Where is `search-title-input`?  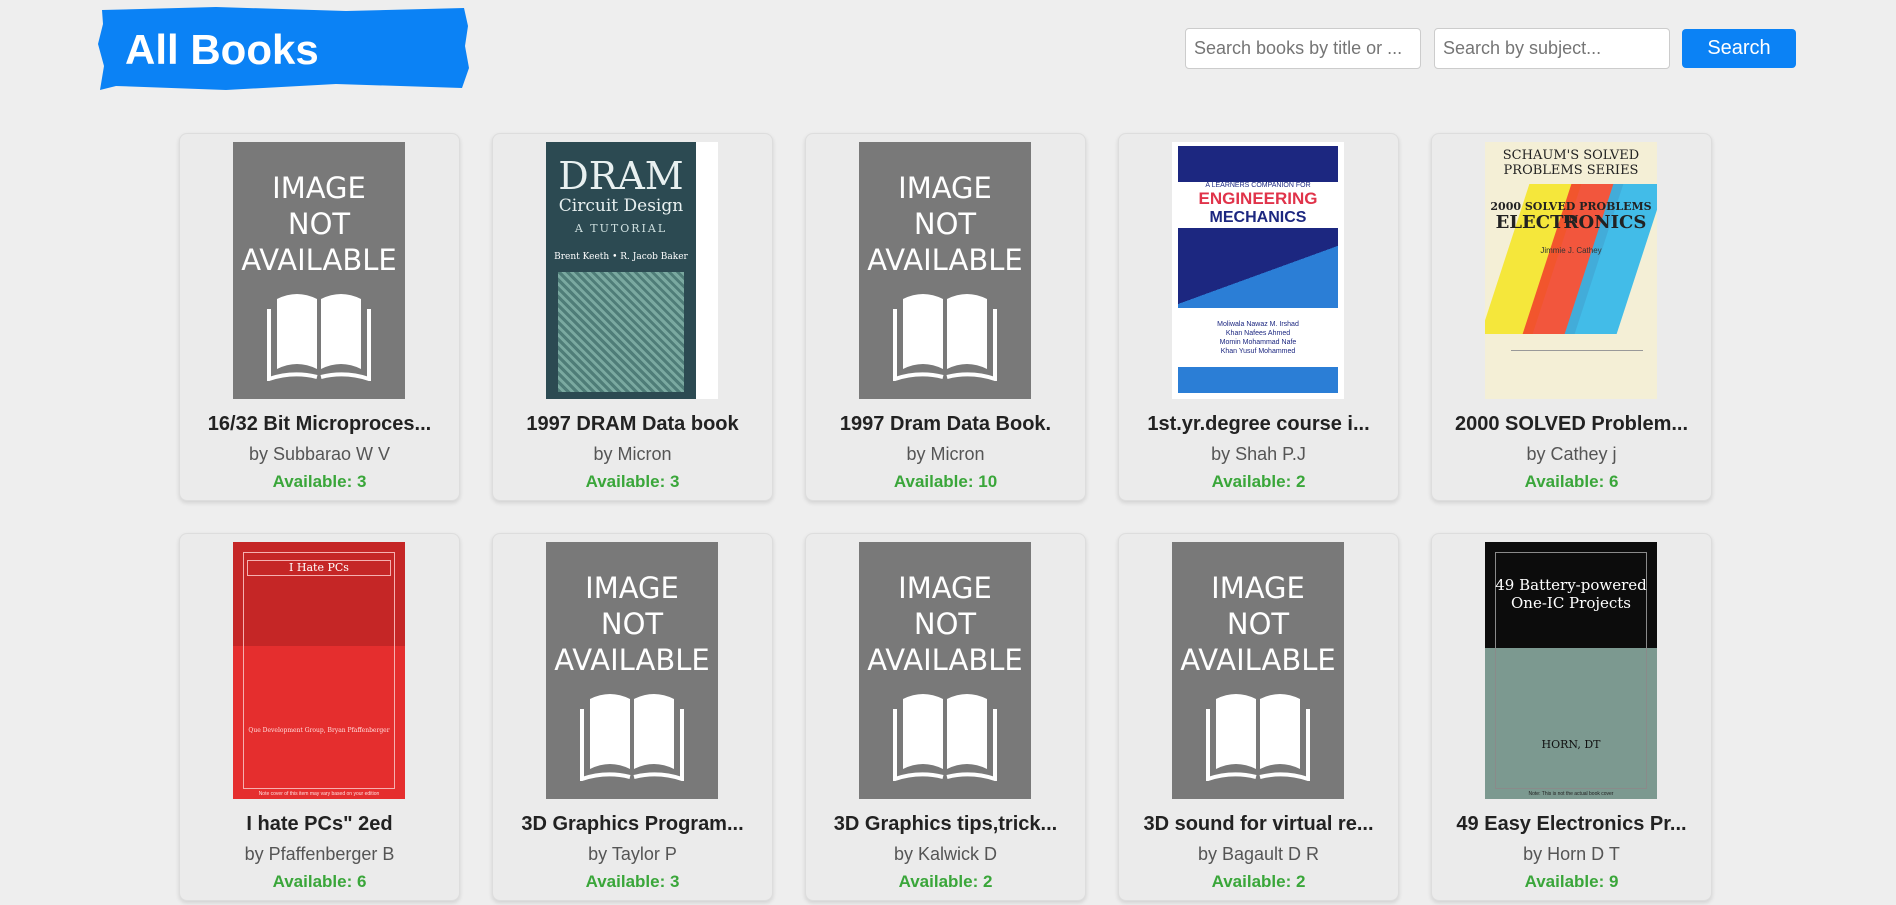
search-title-input is located at coordinates (1303, 48).